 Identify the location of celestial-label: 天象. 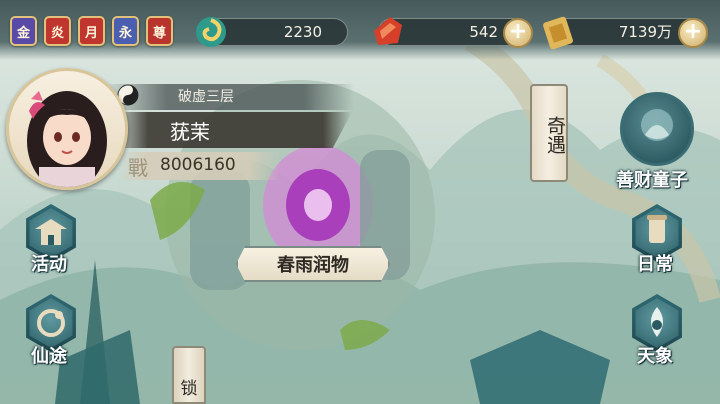
(655, 355).